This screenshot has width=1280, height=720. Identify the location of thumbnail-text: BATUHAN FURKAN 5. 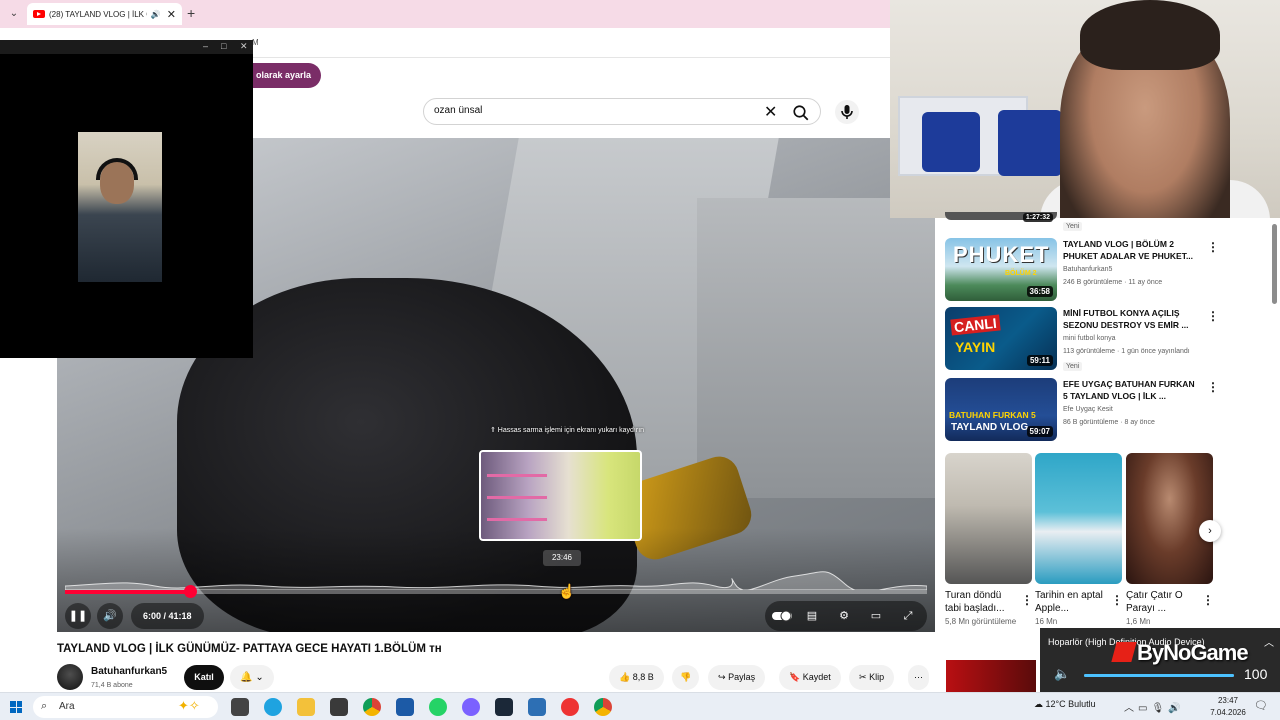
(992, 415).